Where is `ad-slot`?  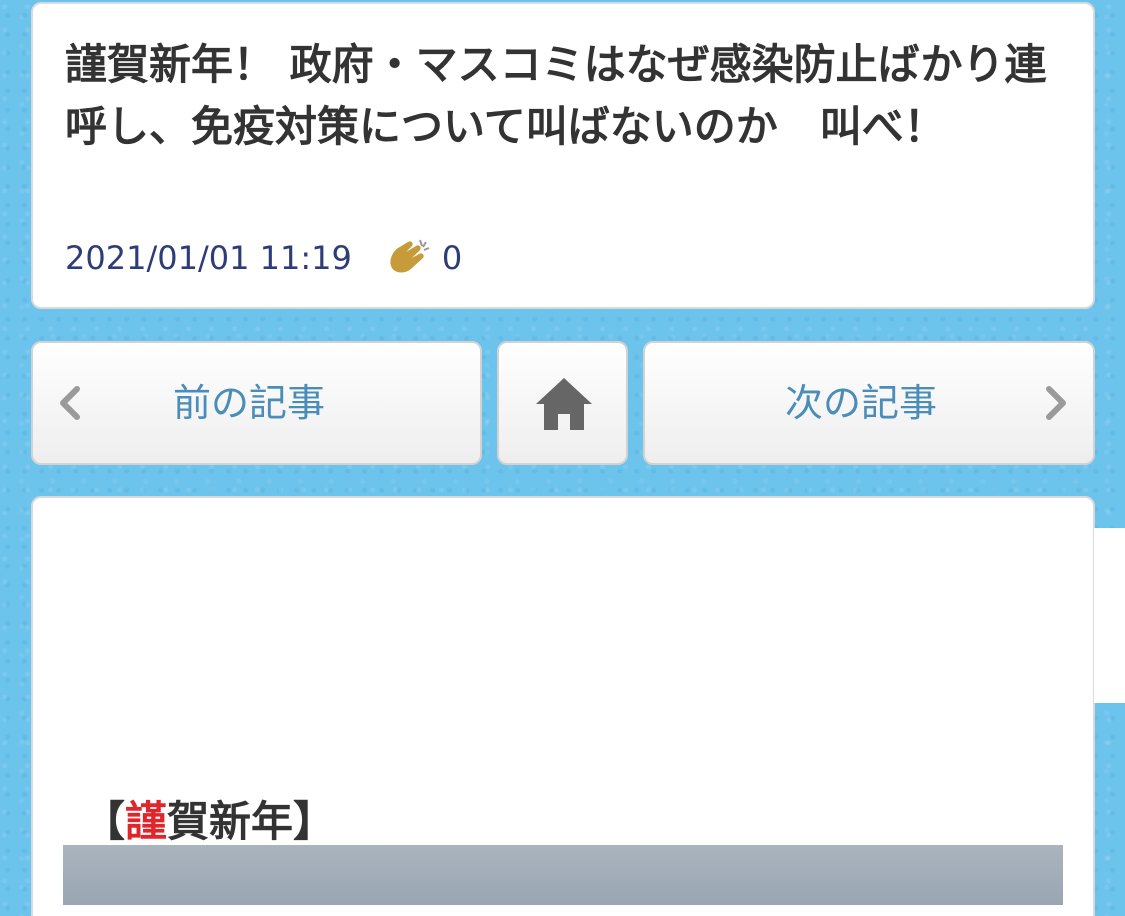
ad-slot is located at coordinates (1109, 615).